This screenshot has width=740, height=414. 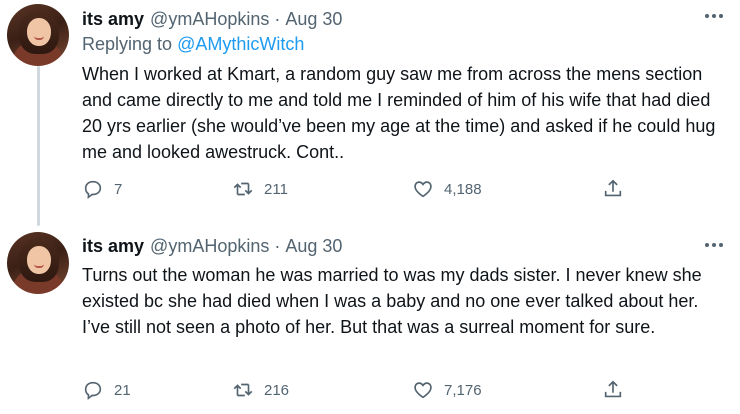 What do you see at coordinates (106, 390) in the screenshot?
I see `reply-button: 21` at bounding box center [106, 390].